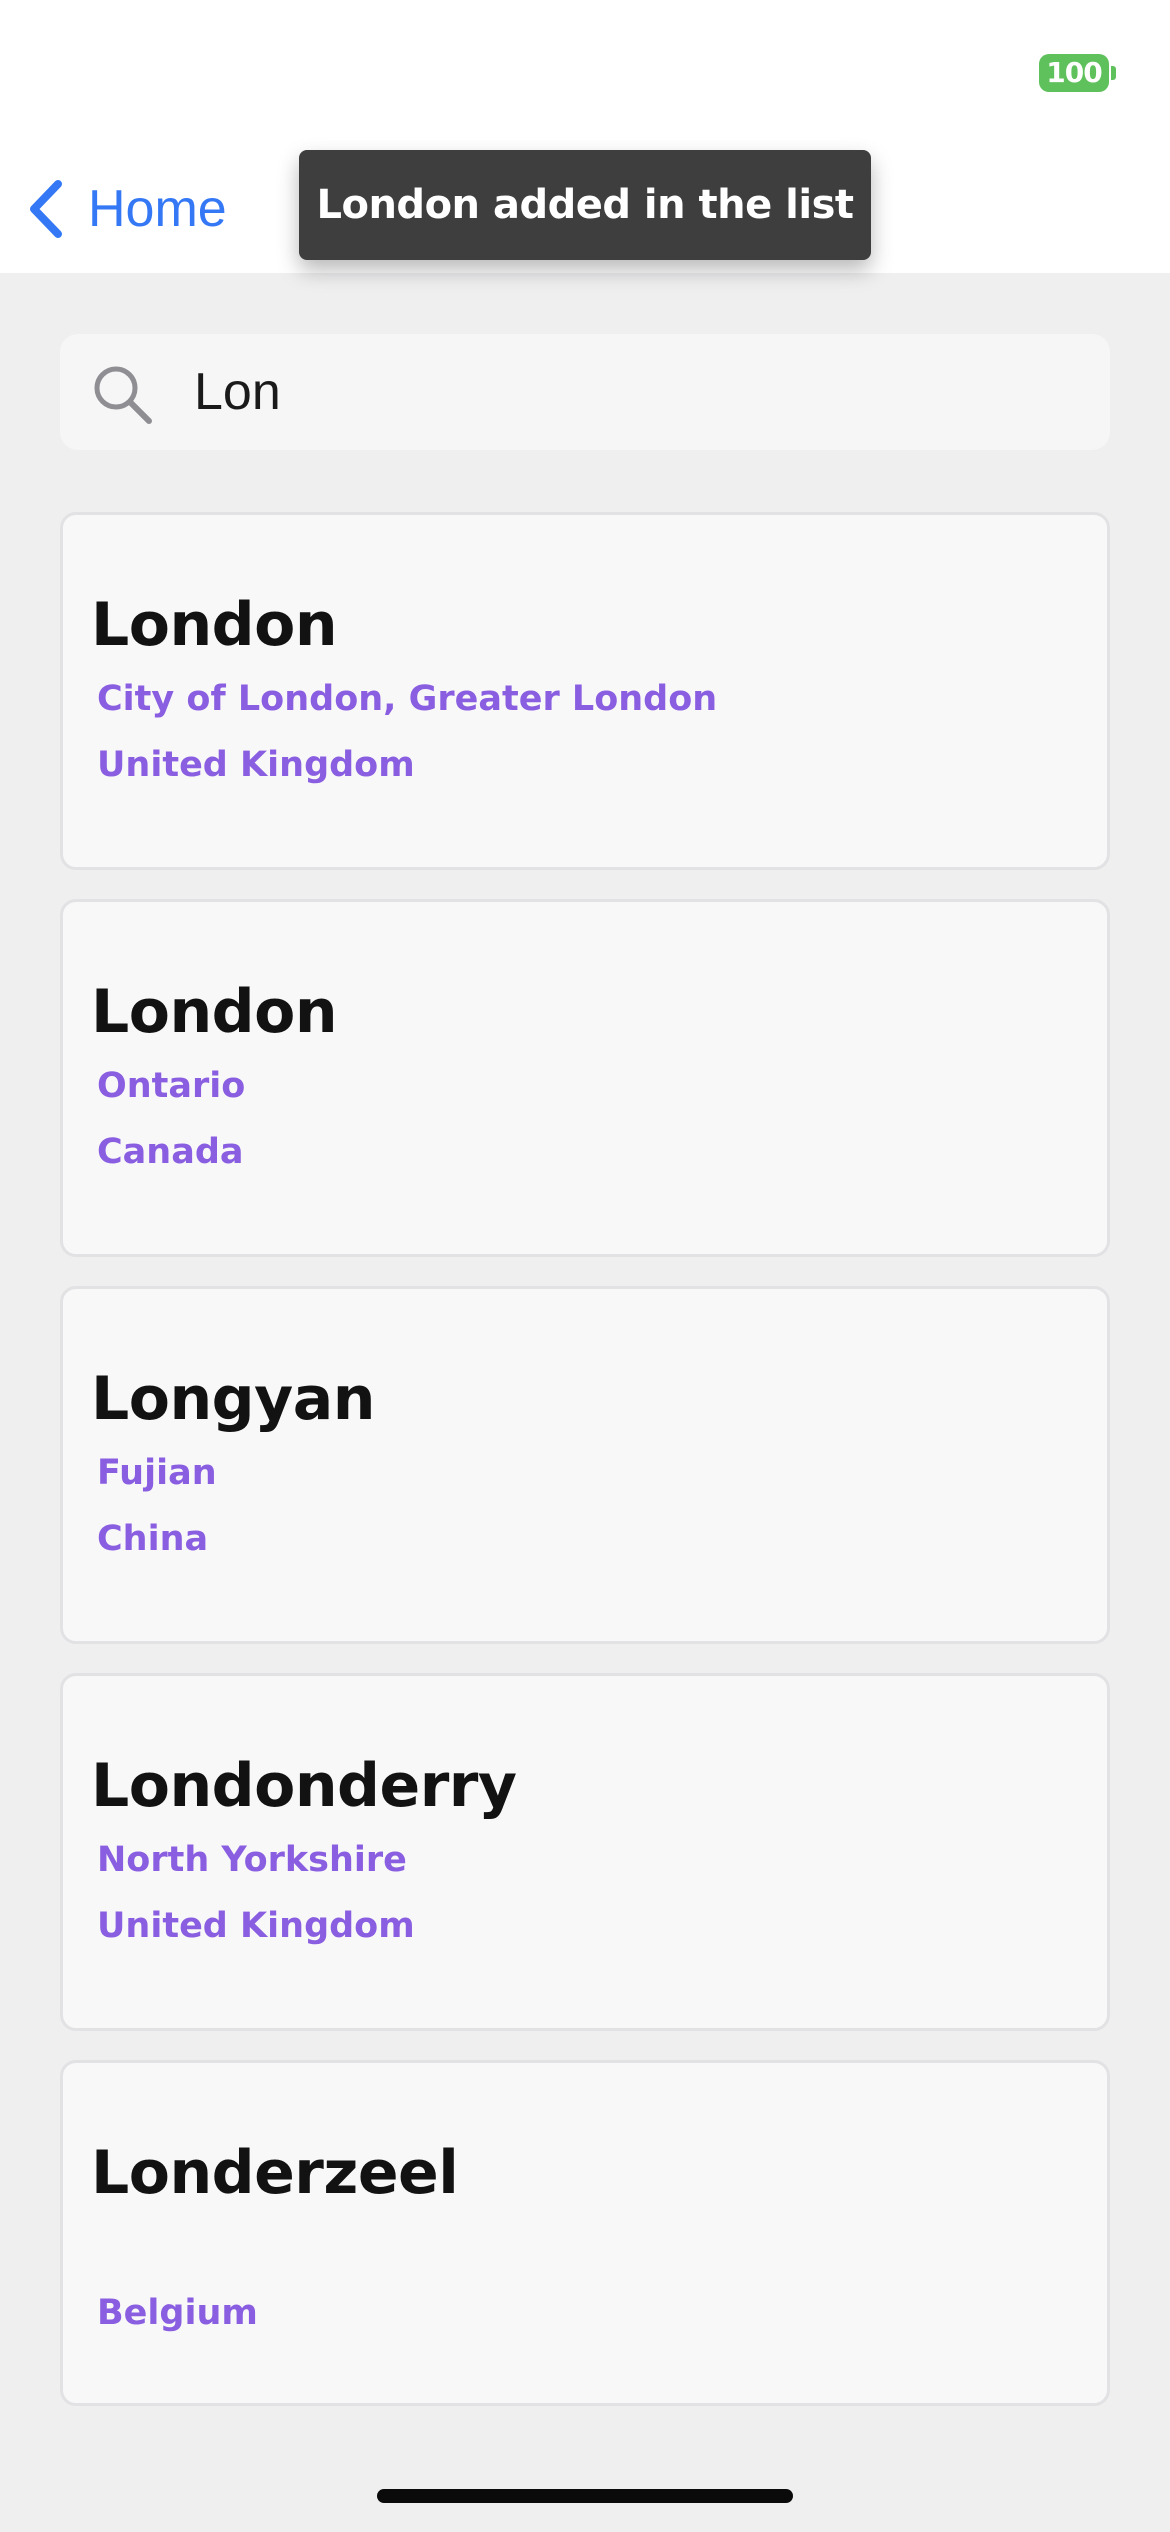 This screenshot has height=2532, width=1170. I want to click on status-bar: 100, so click(585, 70).